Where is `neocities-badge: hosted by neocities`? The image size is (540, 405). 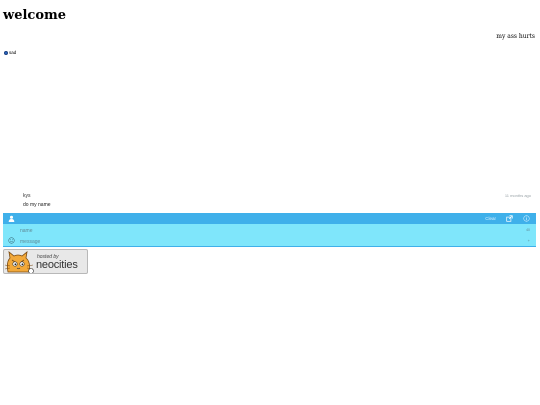 neocities-badge: hosted by neocities is located at coordinates (45, 261).